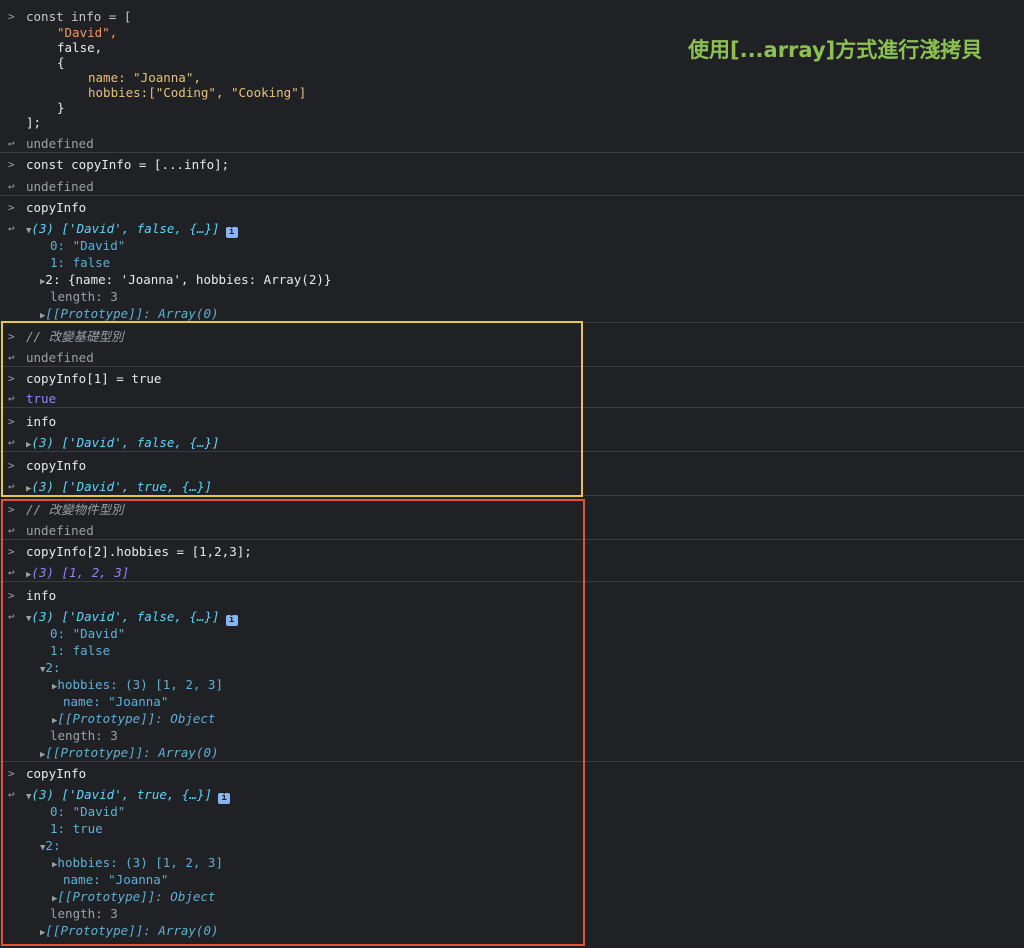 The width and height of the screenshot is (1024, 948). I want to click on console-entry: > copyInfo[1] = true ↩ true, so click(512, 386).